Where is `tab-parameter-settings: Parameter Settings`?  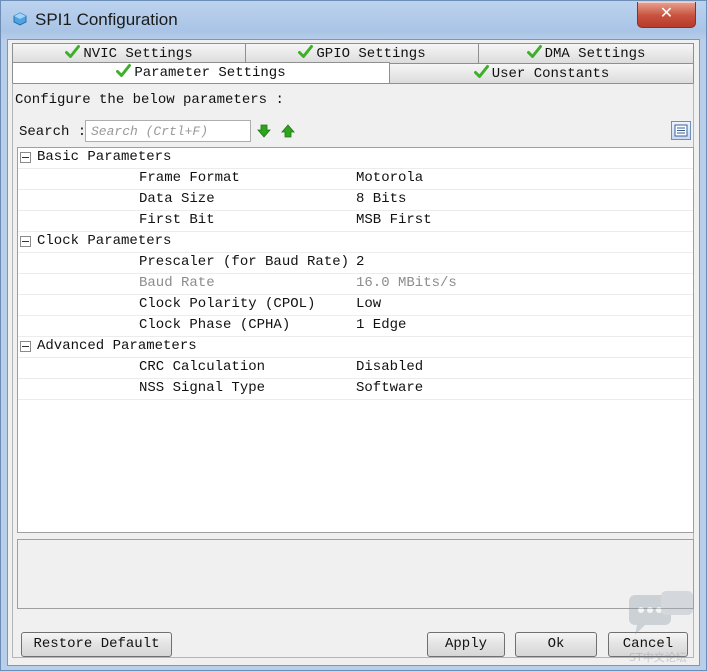 tab-parameter-settings: Parameter Settings is located at coordinates (201, 72).